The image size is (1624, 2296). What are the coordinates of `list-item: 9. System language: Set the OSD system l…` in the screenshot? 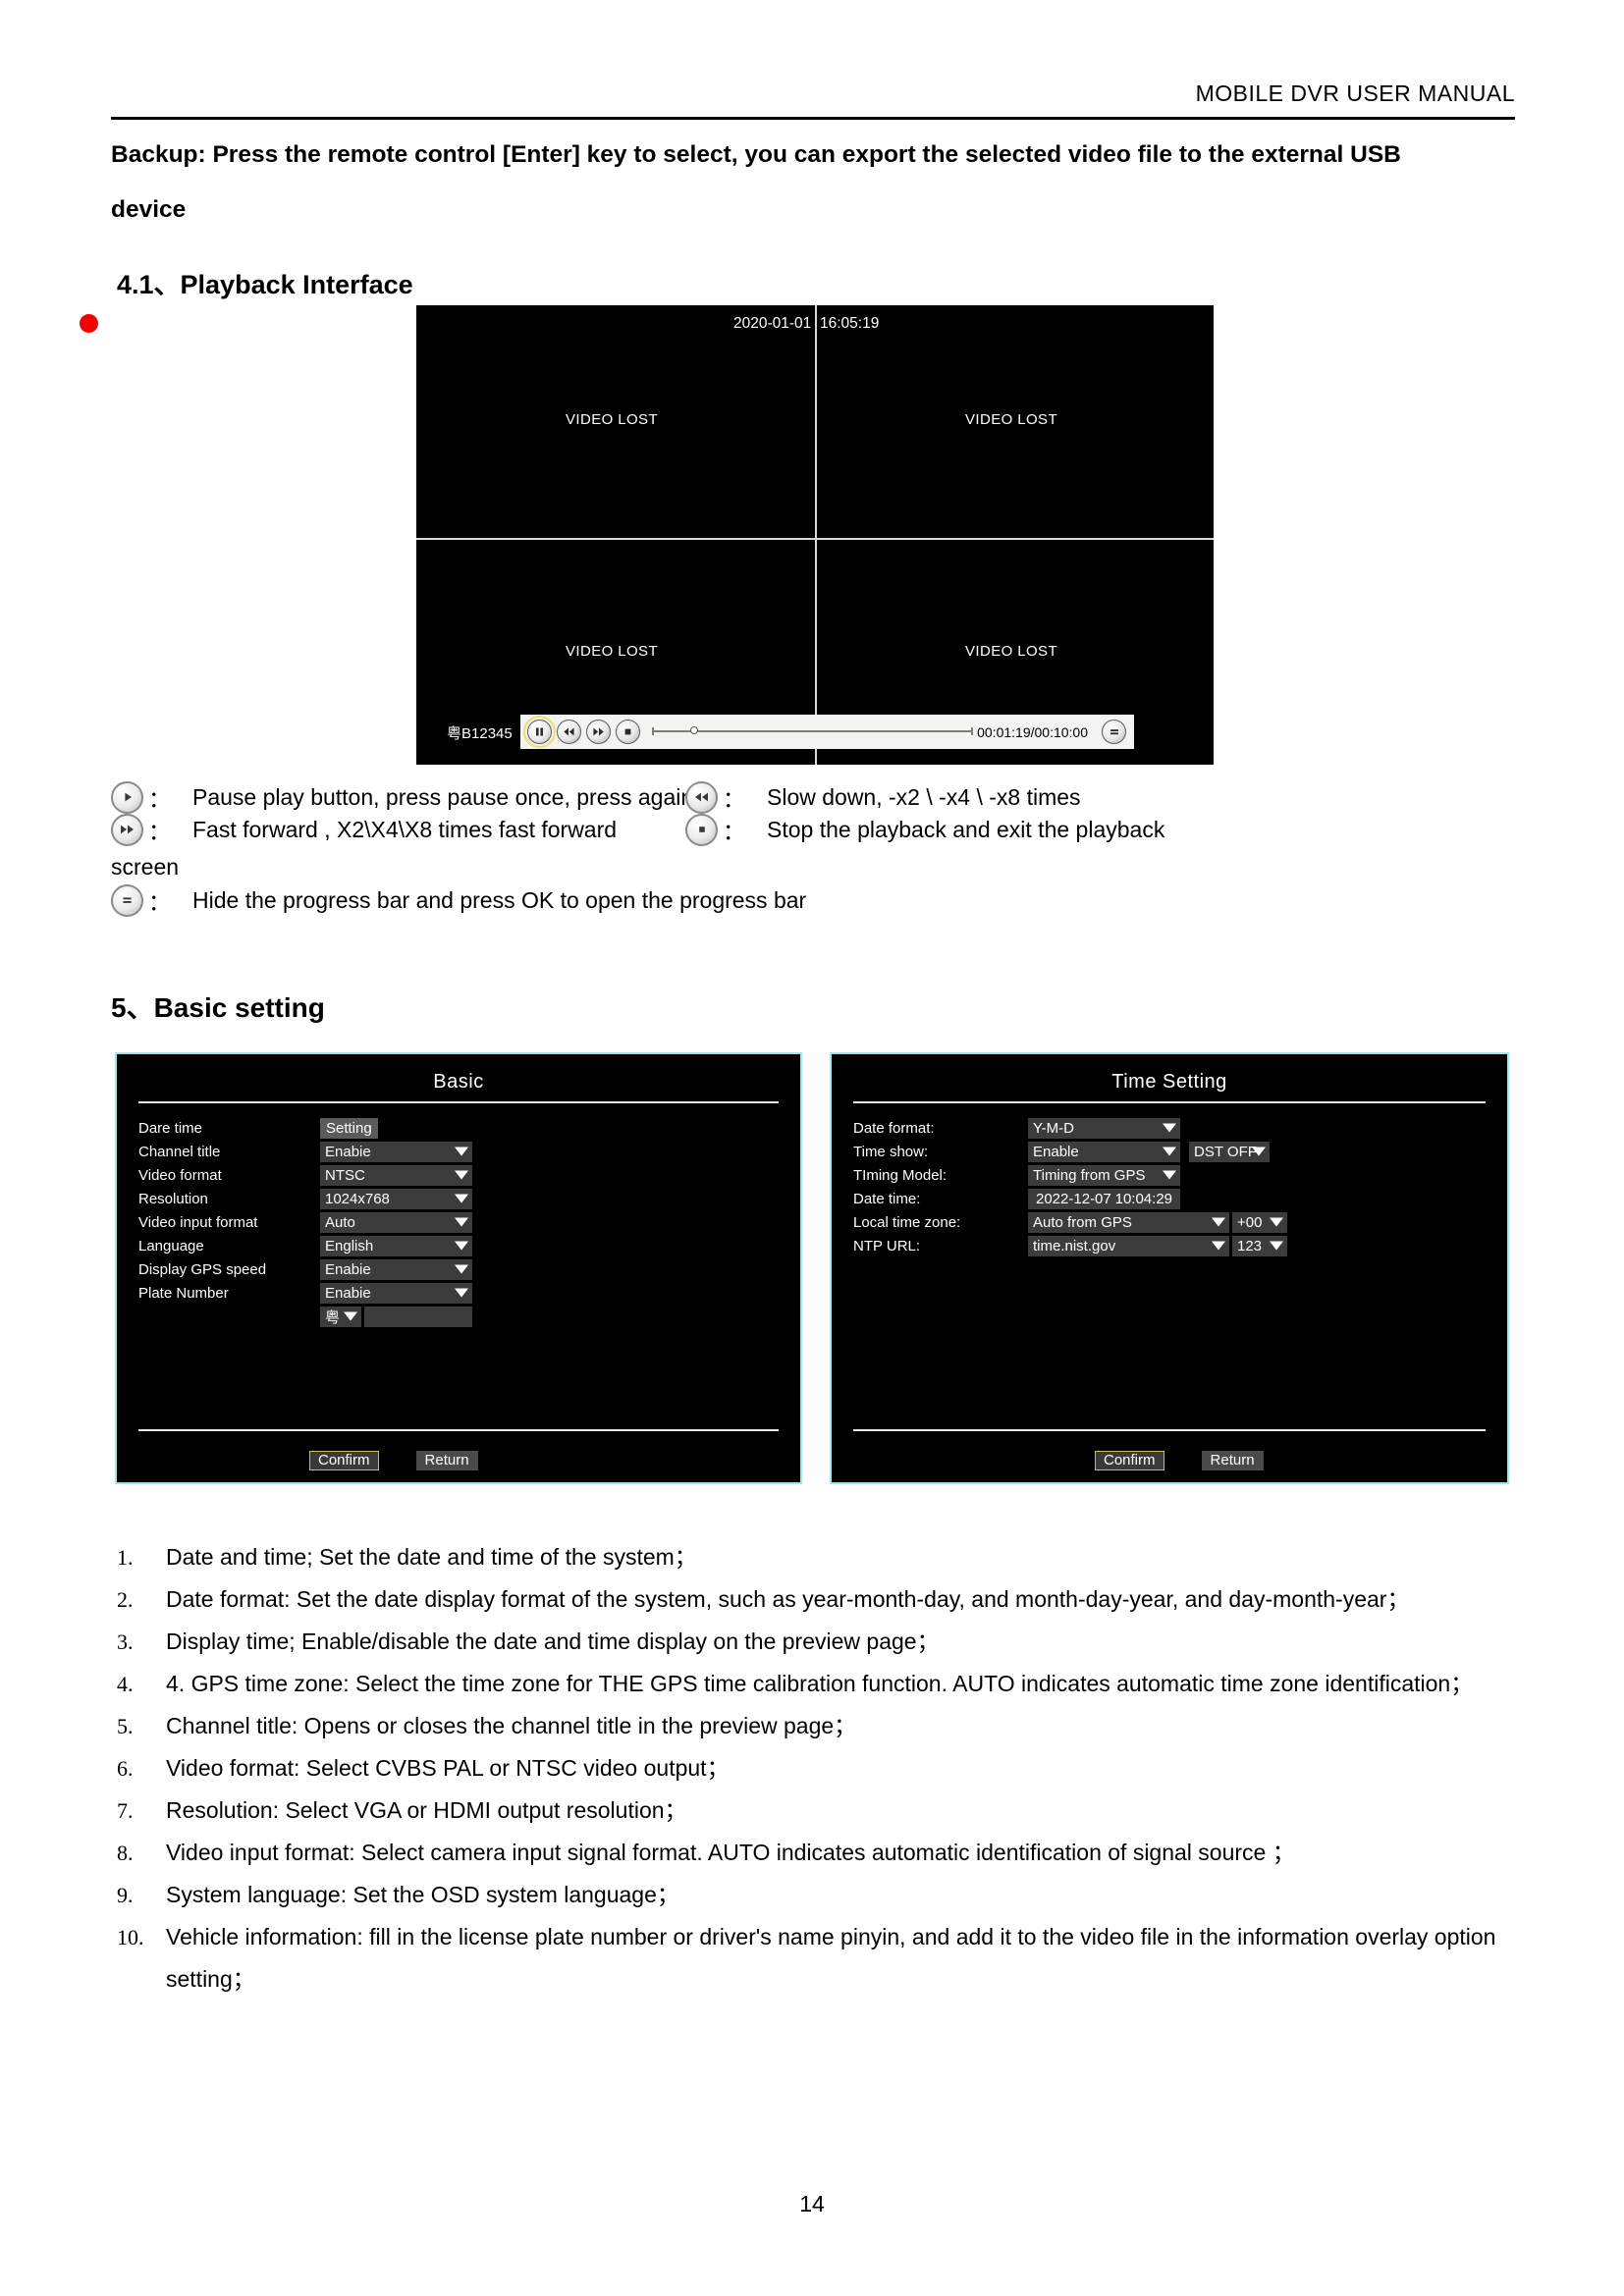 It's located at (818, 1895).